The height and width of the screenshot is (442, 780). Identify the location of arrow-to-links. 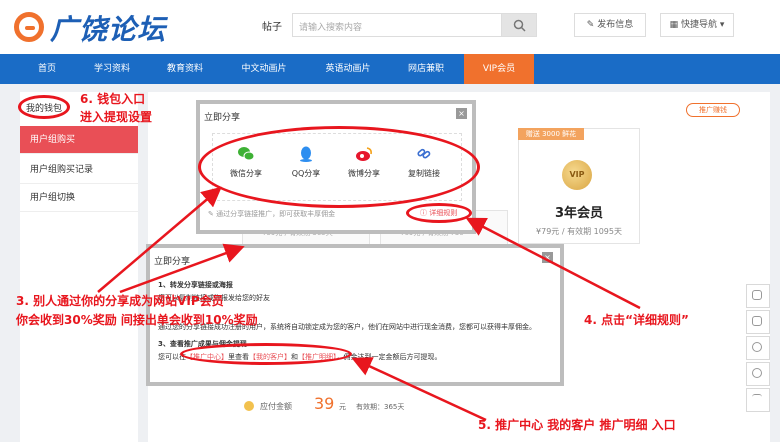
(419, 389).